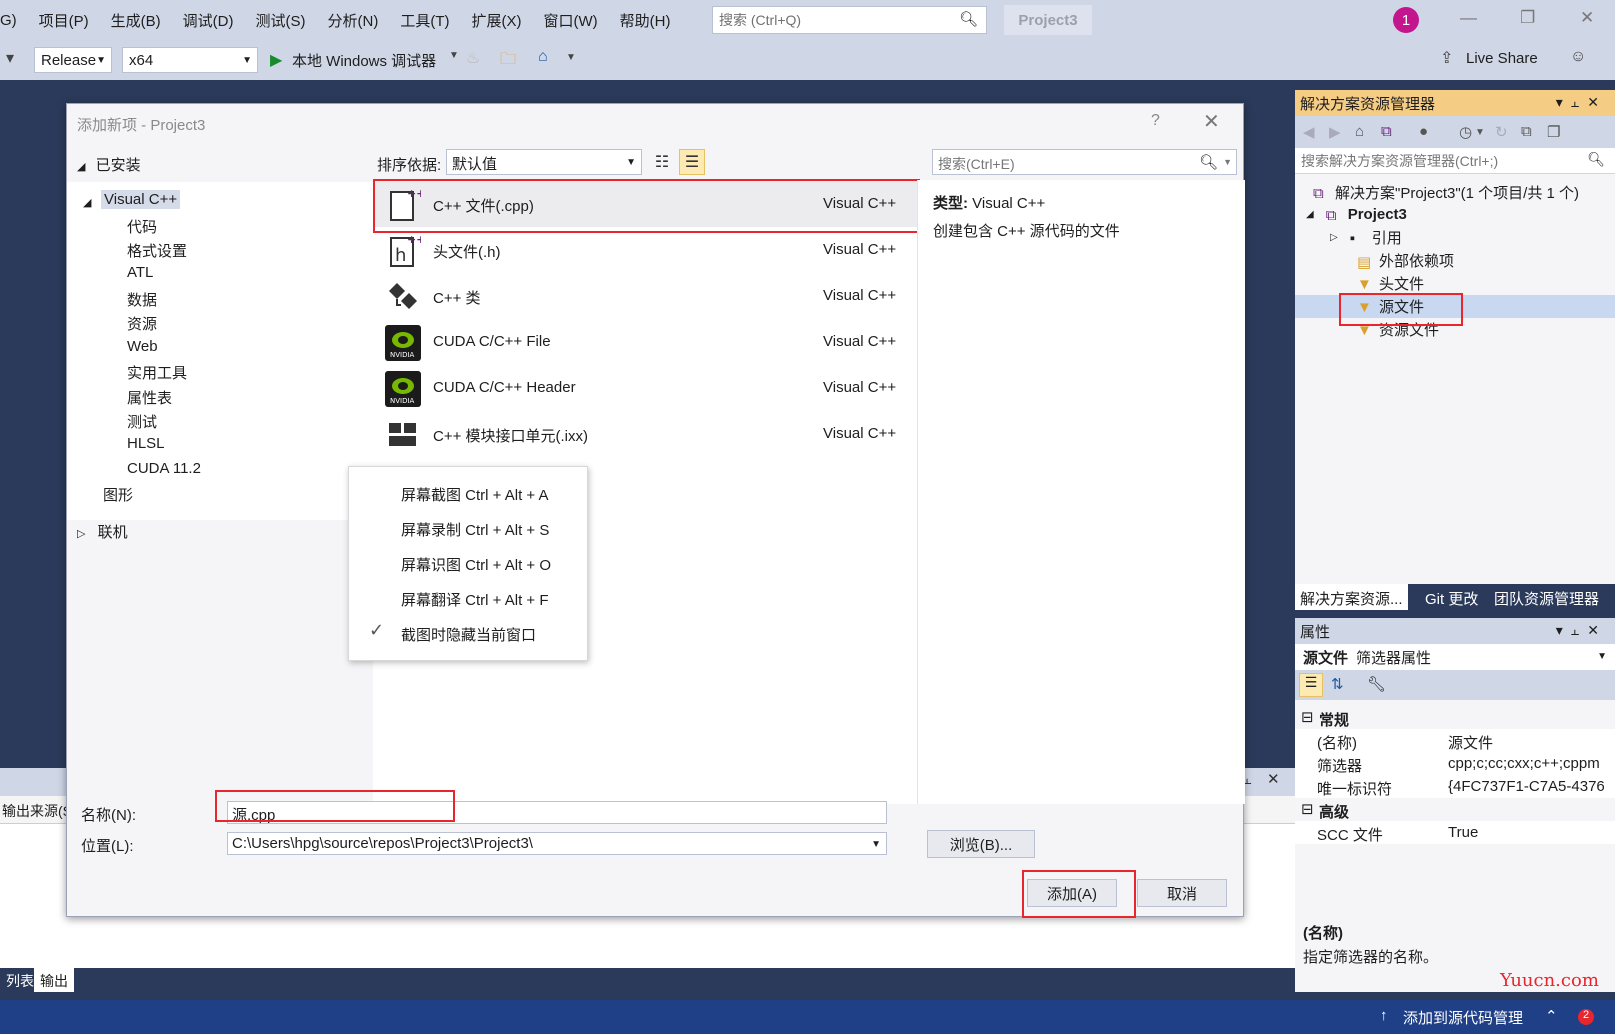  Describe the element at coordinates (1337, 684) in the screenshot. I see `sort-alpha-icon: ⇅` at that location.